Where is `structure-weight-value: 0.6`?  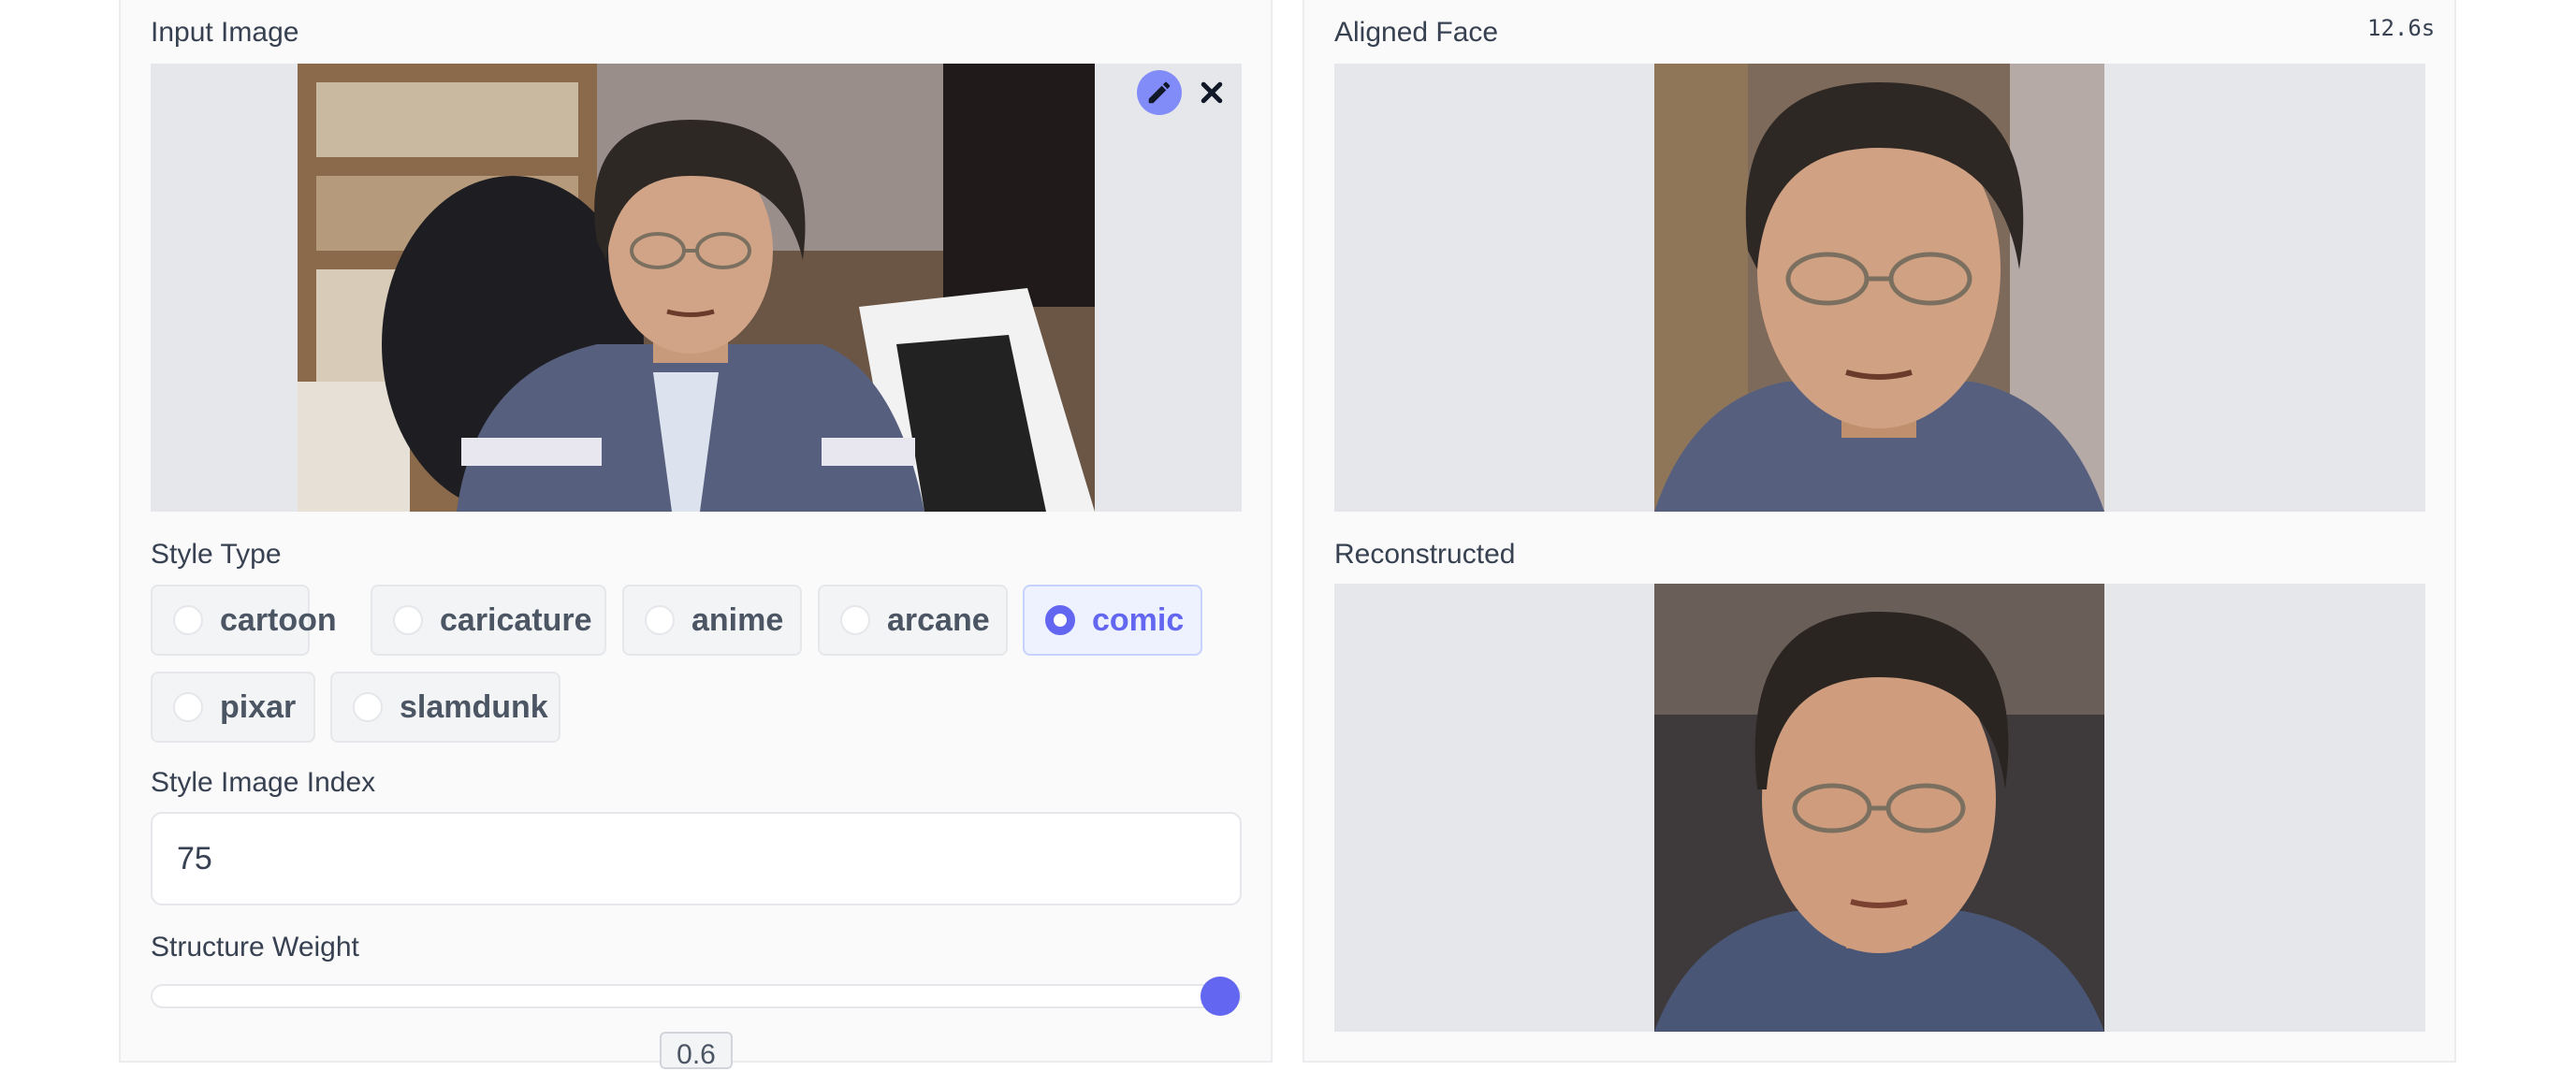 structure-weight-value: 0.6 is located at coordinates (696, 1051).